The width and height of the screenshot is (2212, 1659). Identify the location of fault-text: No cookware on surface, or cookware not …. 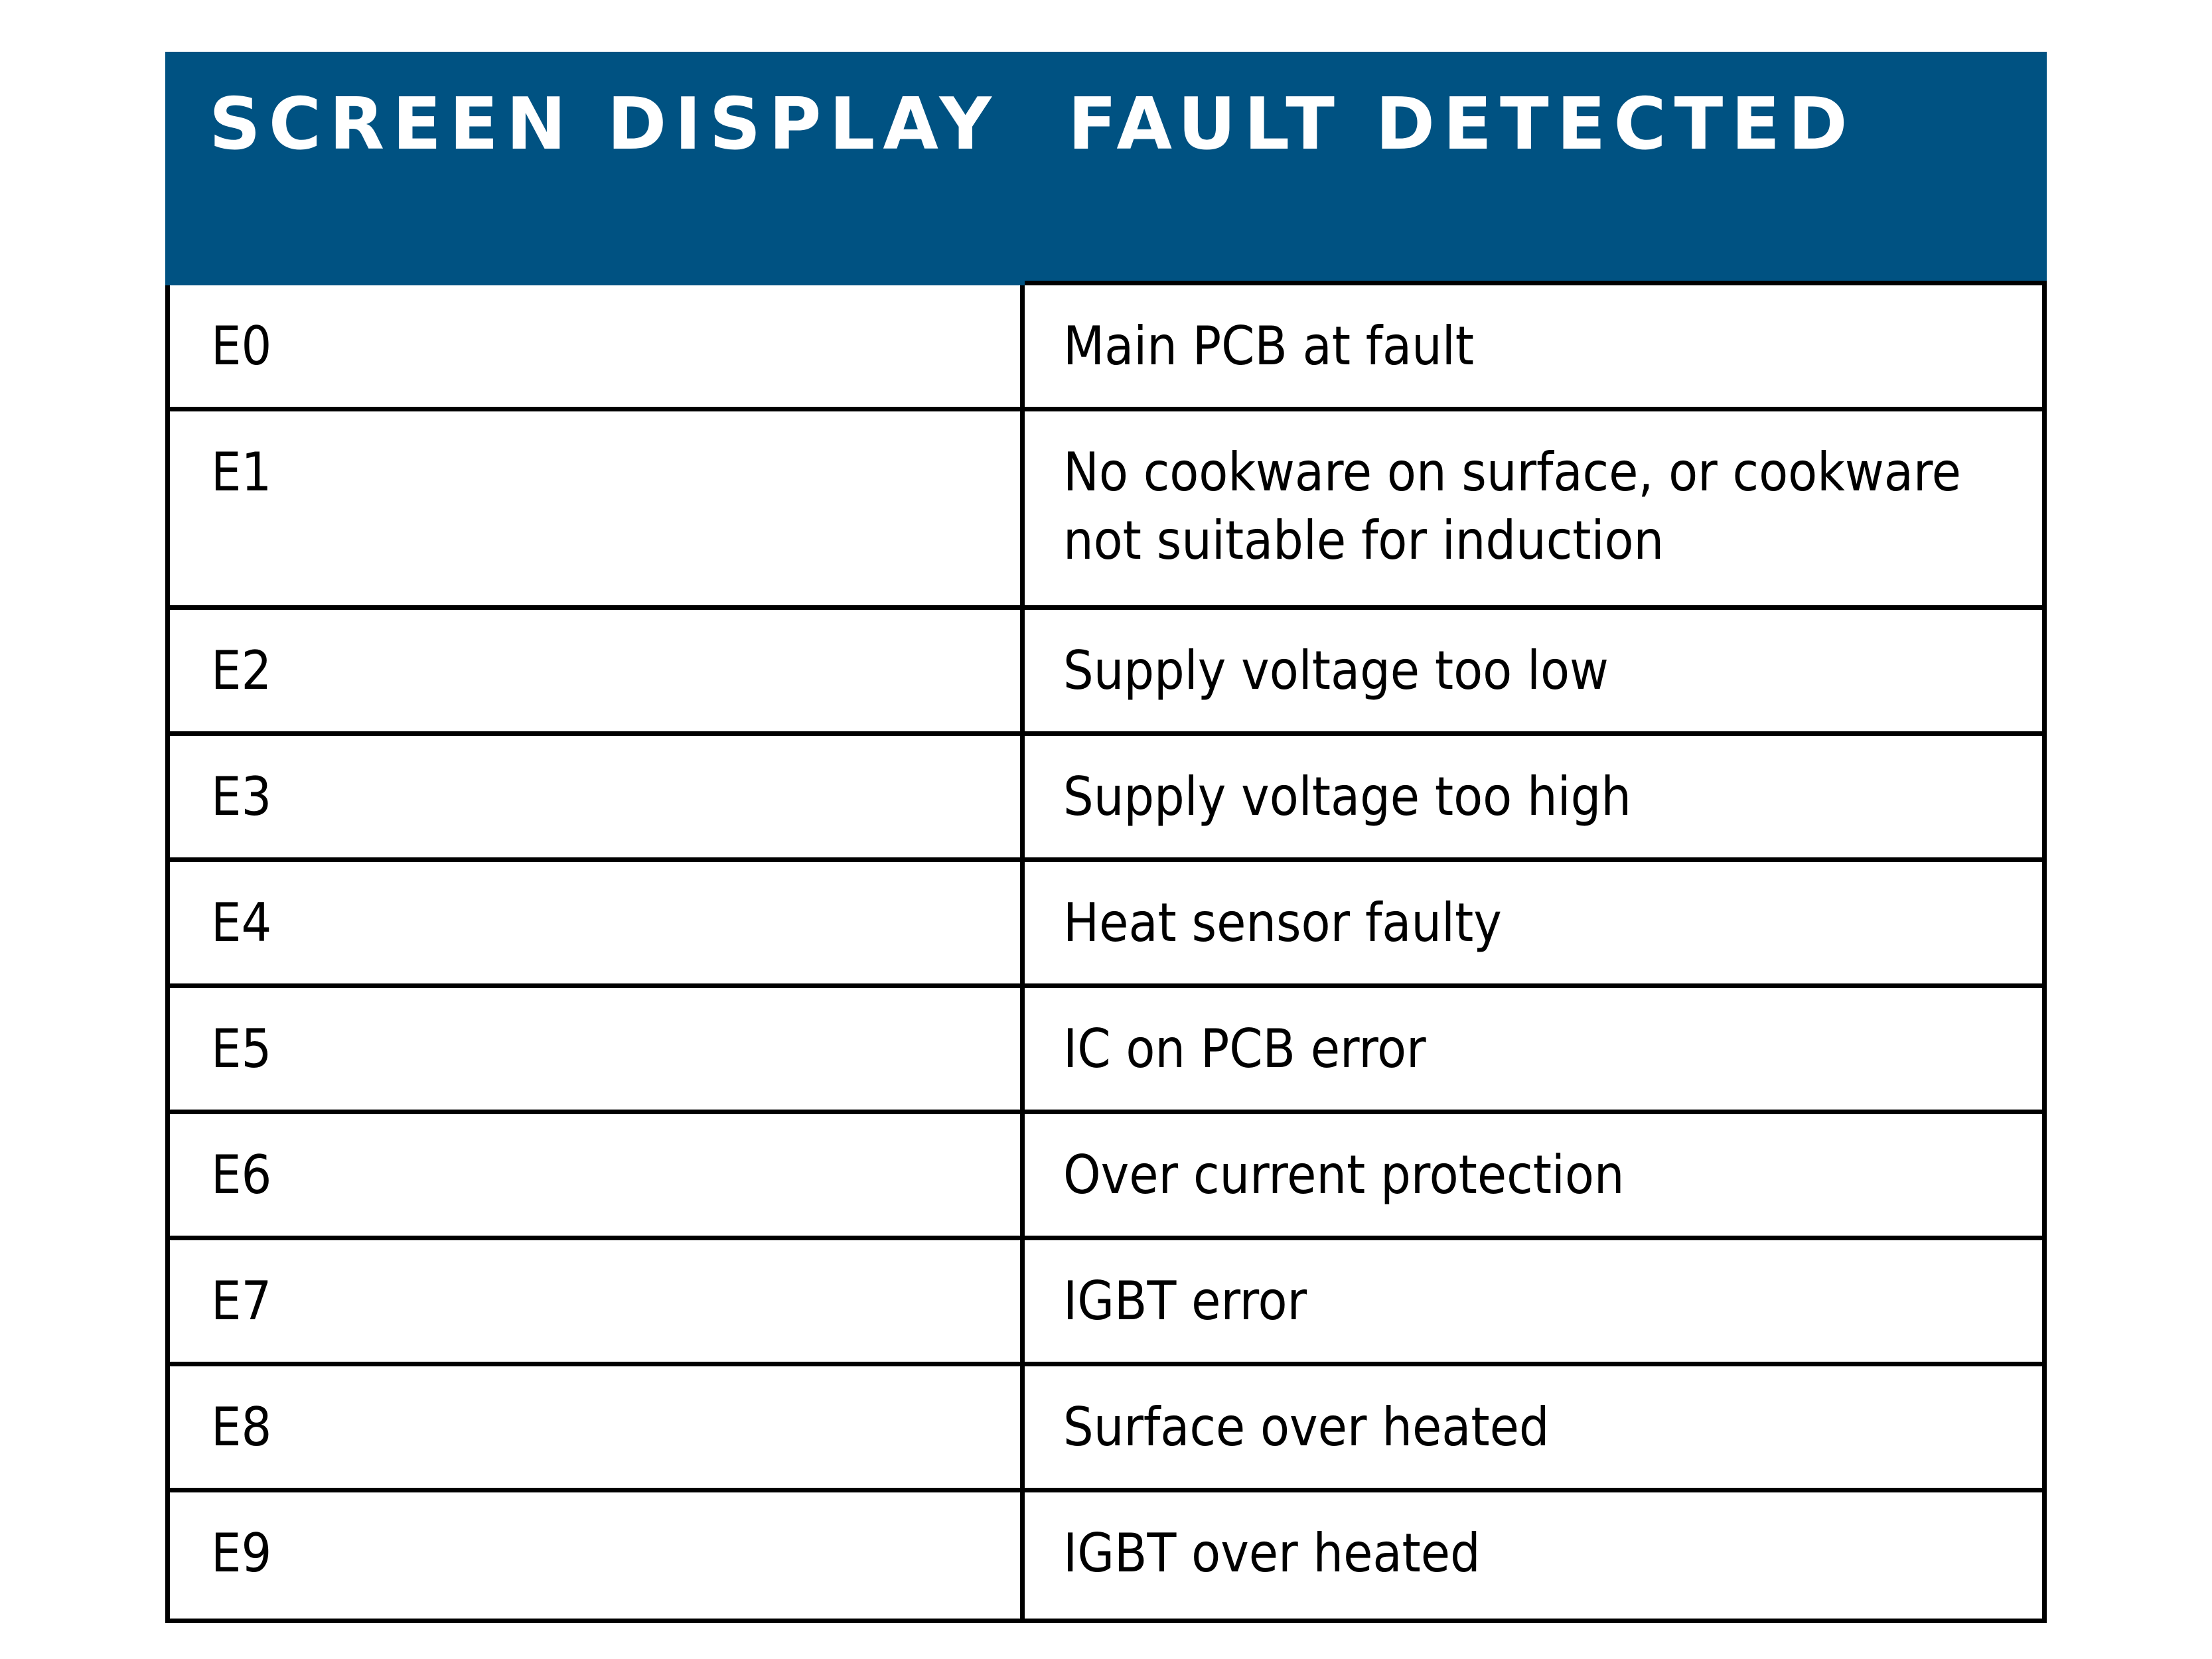
(1512, 506).